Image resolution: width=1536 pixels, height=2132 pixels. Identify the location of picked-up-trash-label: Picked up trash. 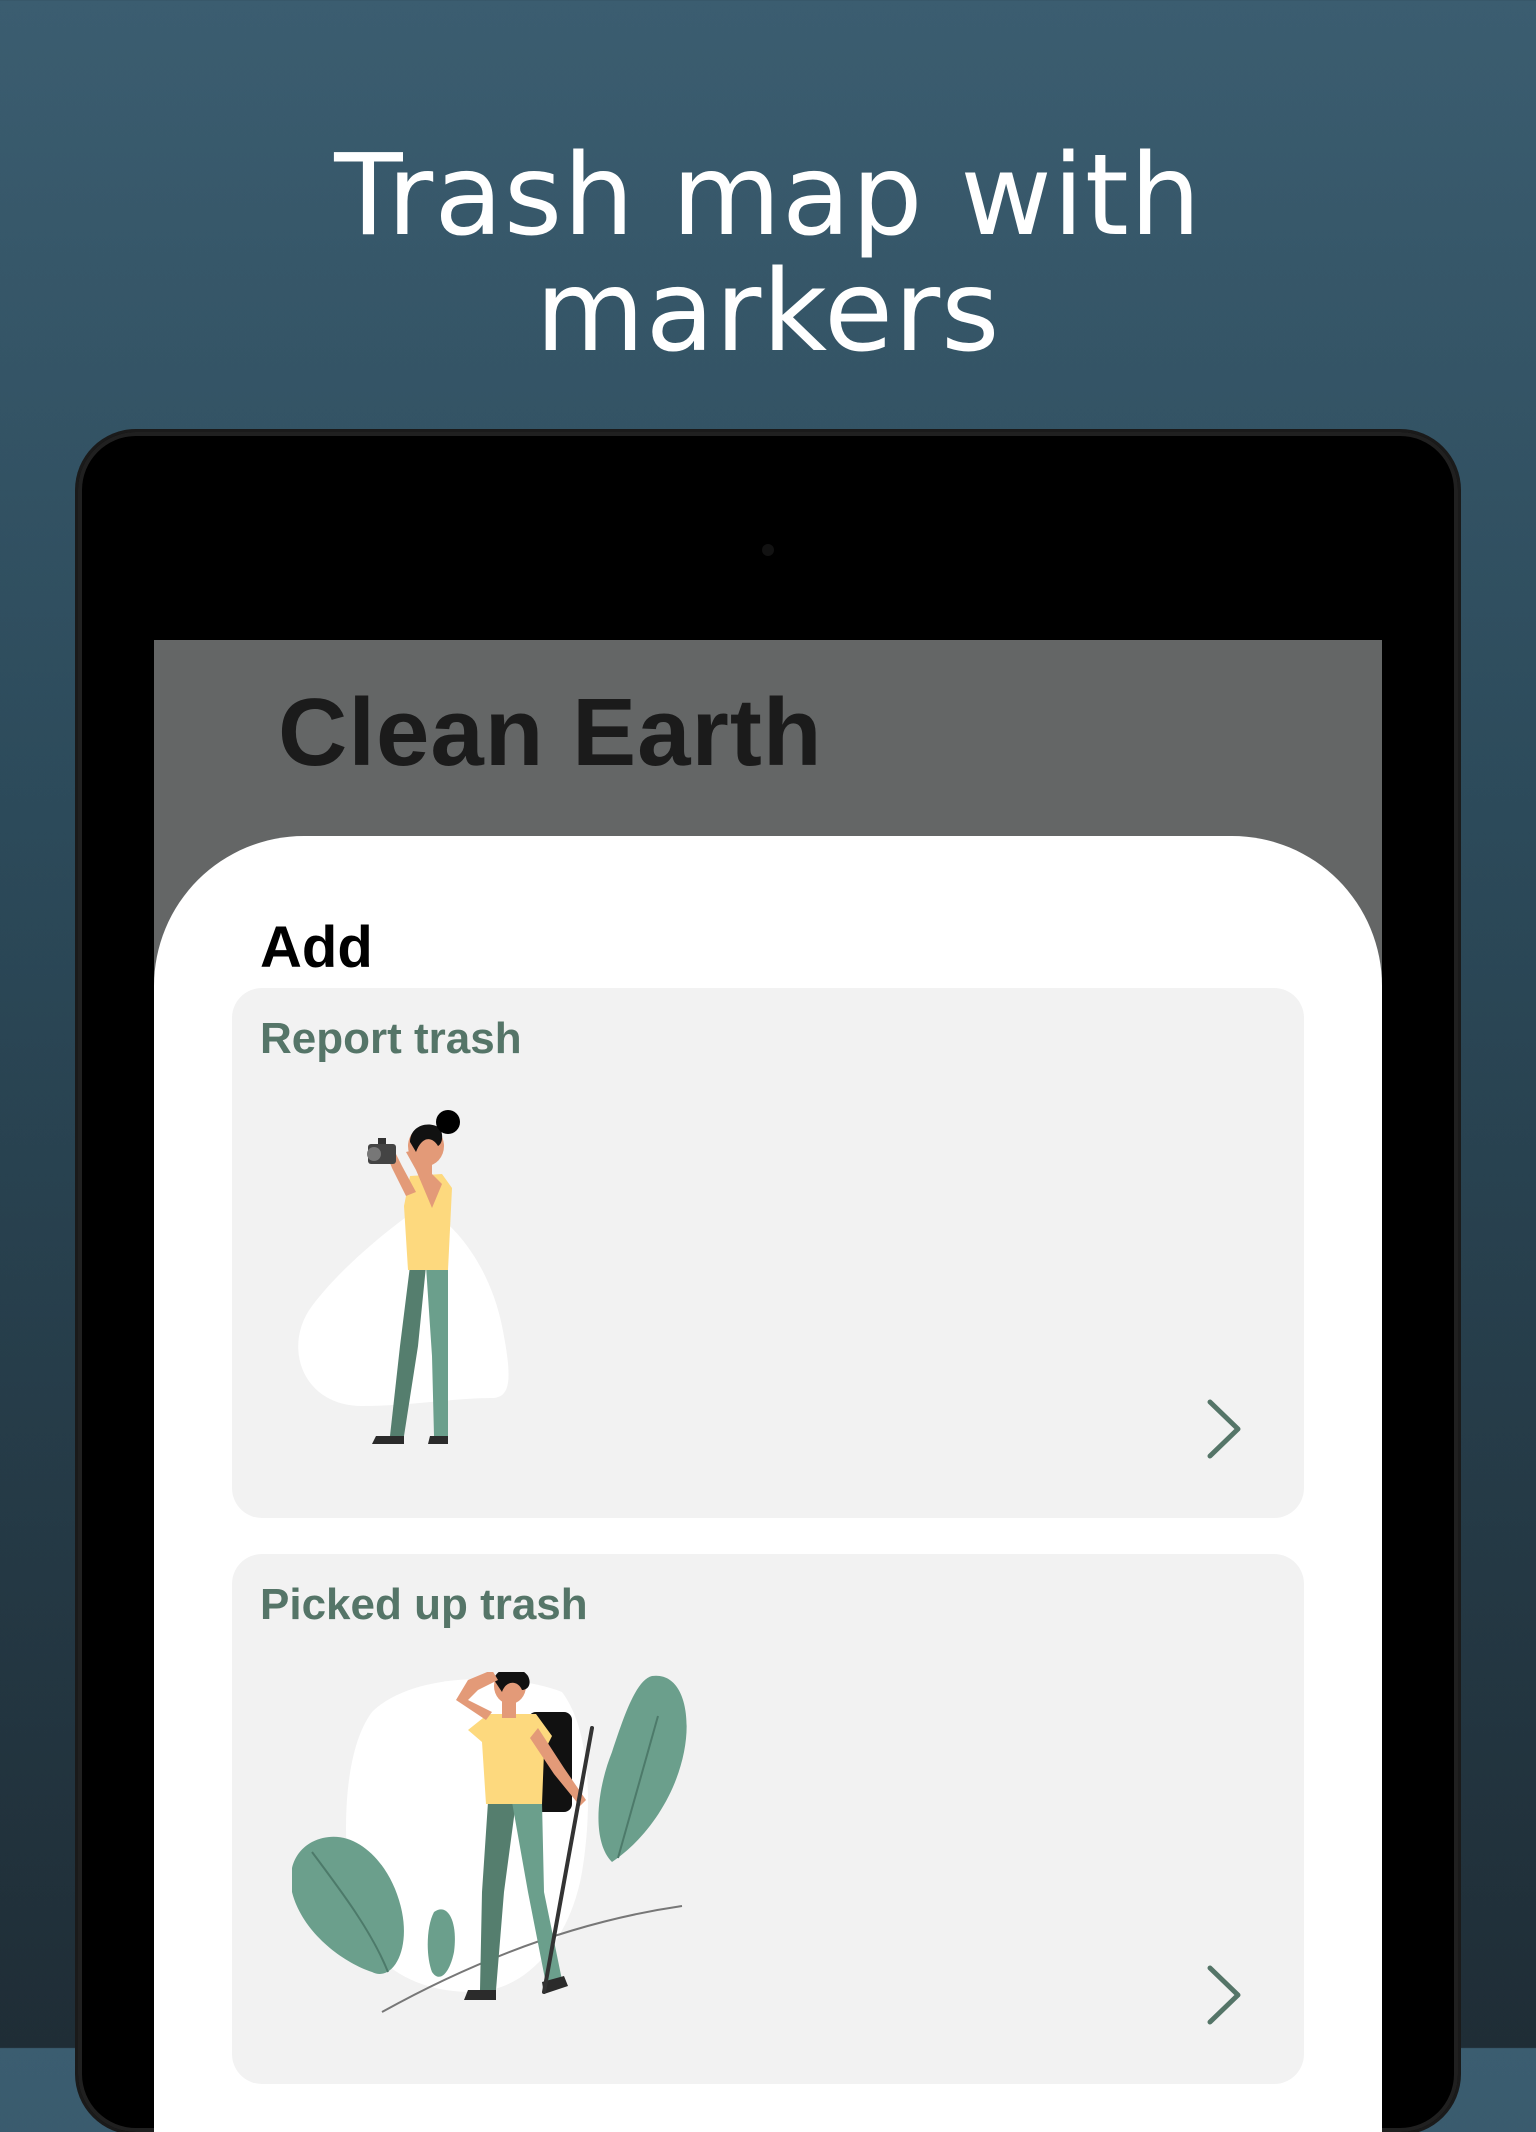
(424, 1604).